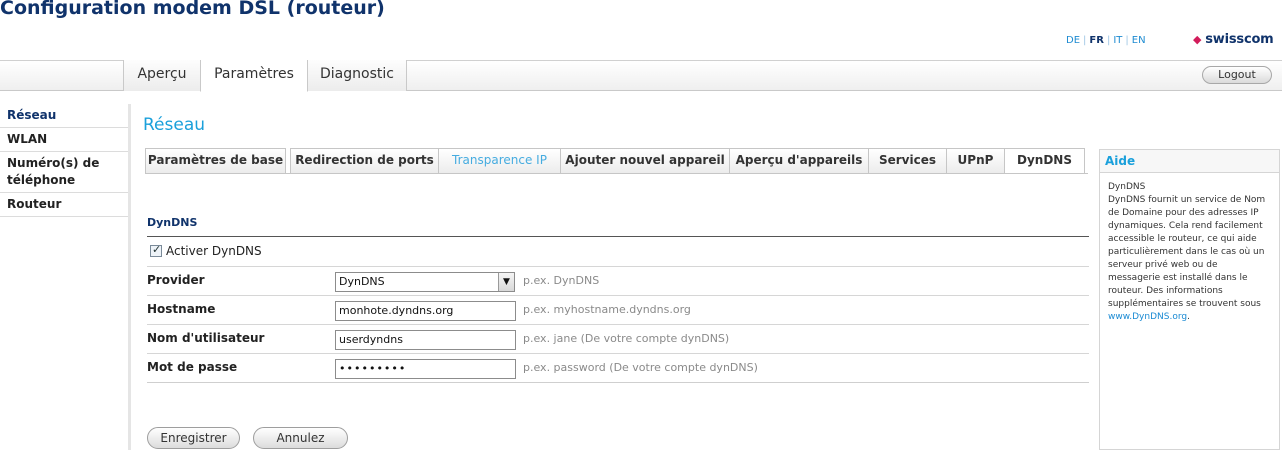 The image size is (1282, 450). I want to click on subtab-redirection-de-ports: Redirection de ports, so click(364, 160).